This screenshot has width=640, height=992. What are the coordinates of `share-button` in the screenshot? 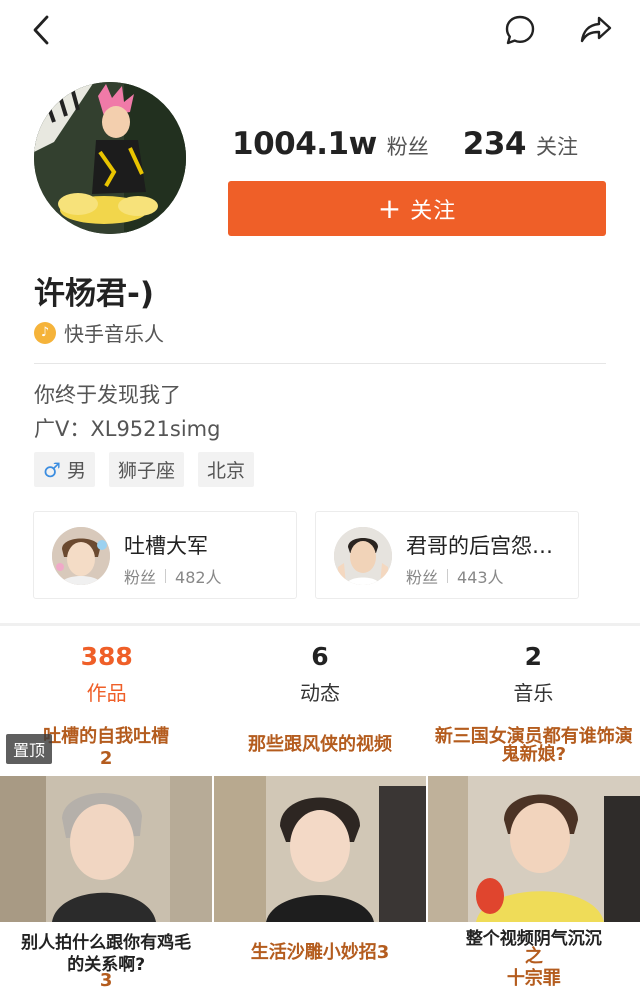 It's located at (596, 30).